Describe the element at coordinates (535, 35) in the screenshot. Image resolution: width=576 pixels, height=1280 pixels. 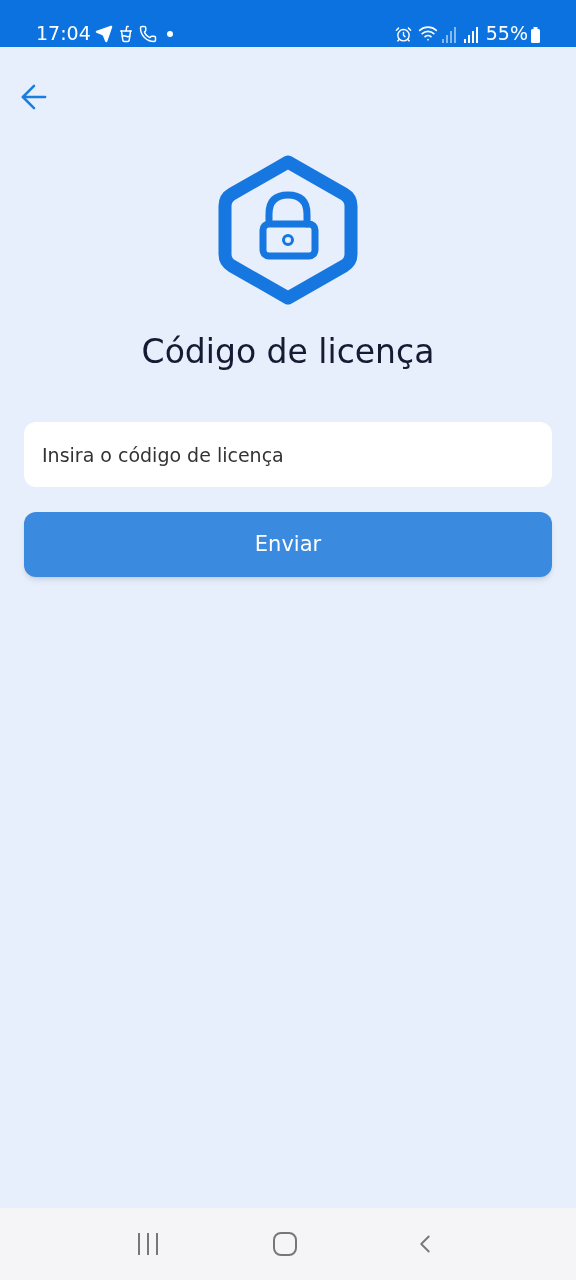
I see `battery-icon` at that location.